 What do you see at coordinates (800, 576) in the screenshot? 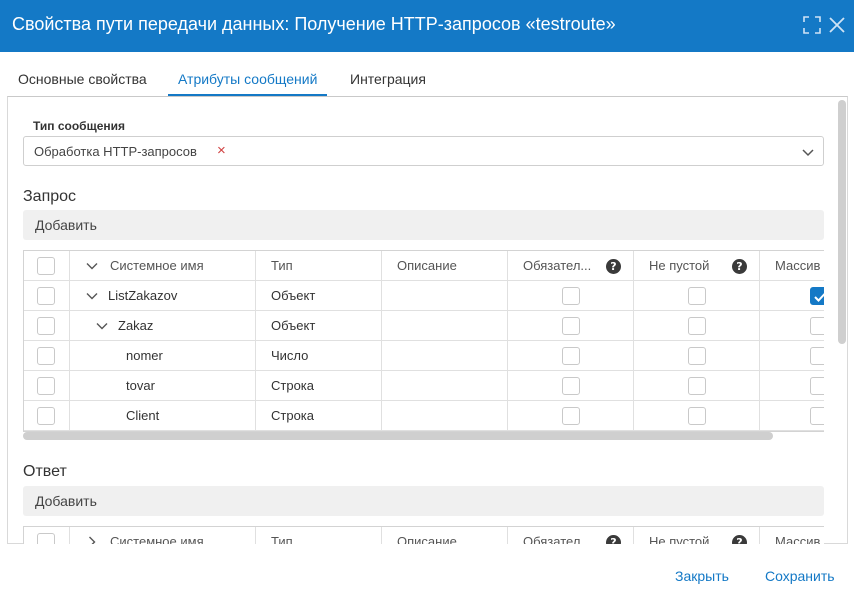
I see `save-button: Сохранить` at bounding box center [800, 576].